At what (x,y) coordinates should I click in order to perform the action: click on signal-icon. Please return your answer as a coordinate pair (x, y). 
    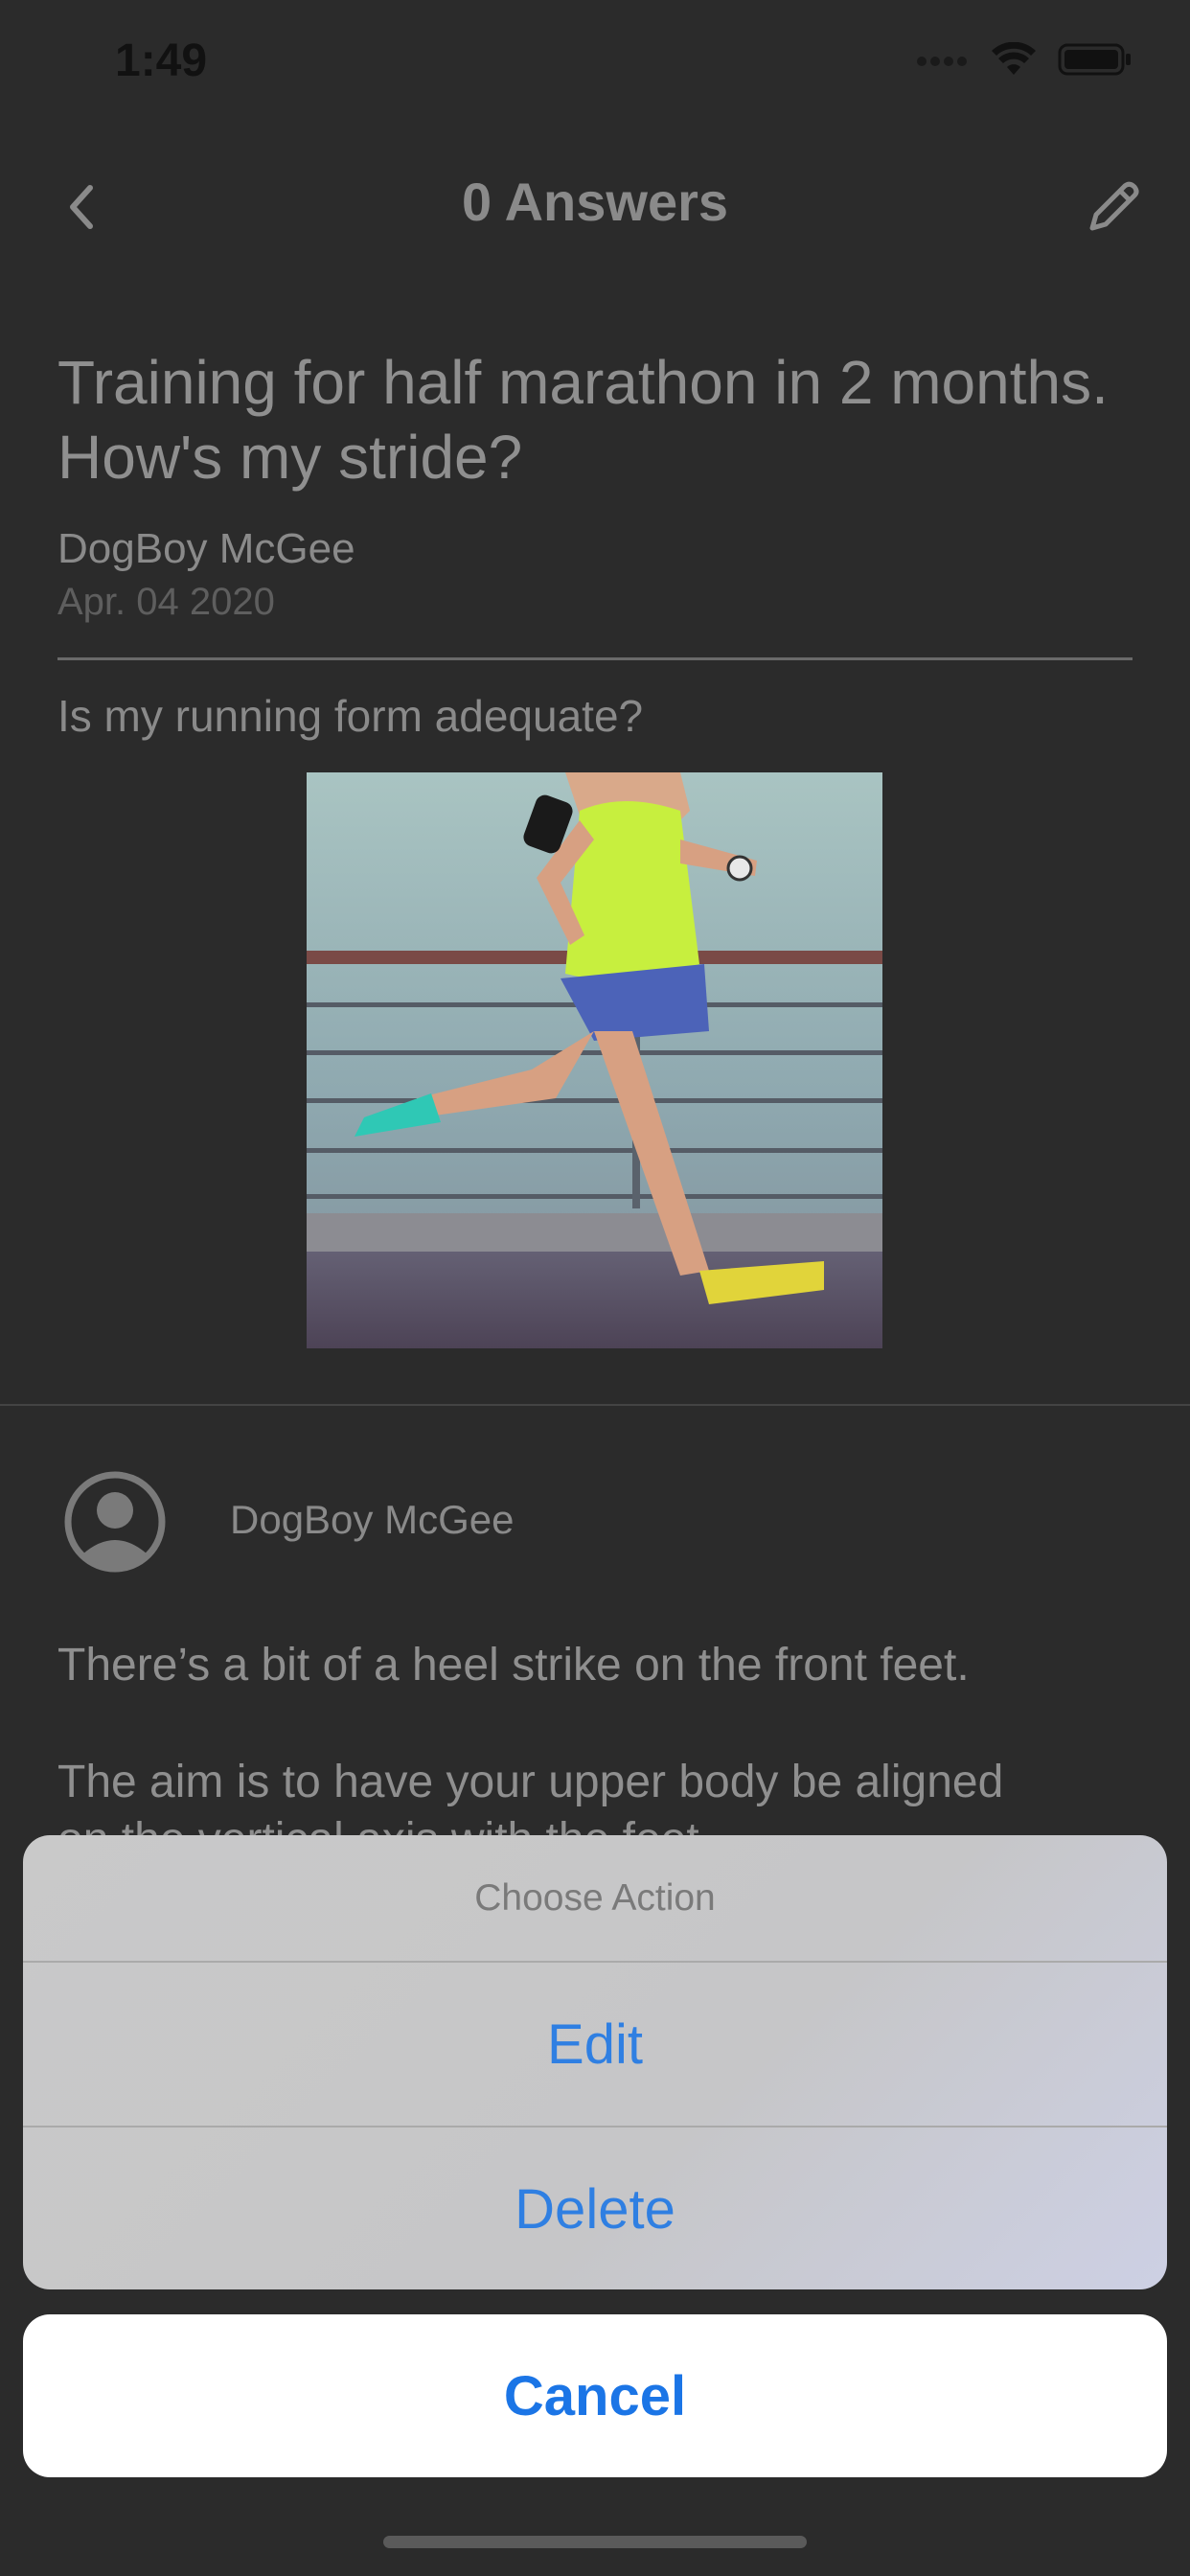
    Looking at the image, I should click on (942, 62).